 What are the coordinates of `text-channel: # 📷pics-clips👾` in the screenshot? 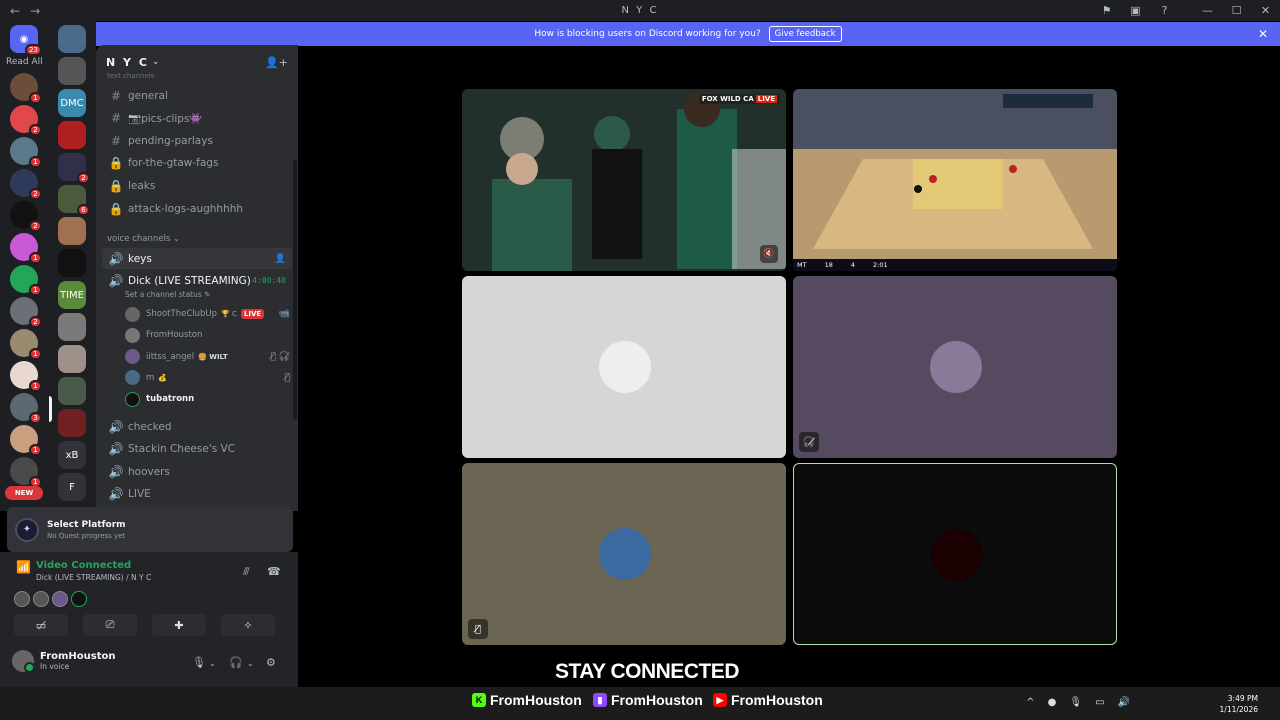 It's located at (197, 118).